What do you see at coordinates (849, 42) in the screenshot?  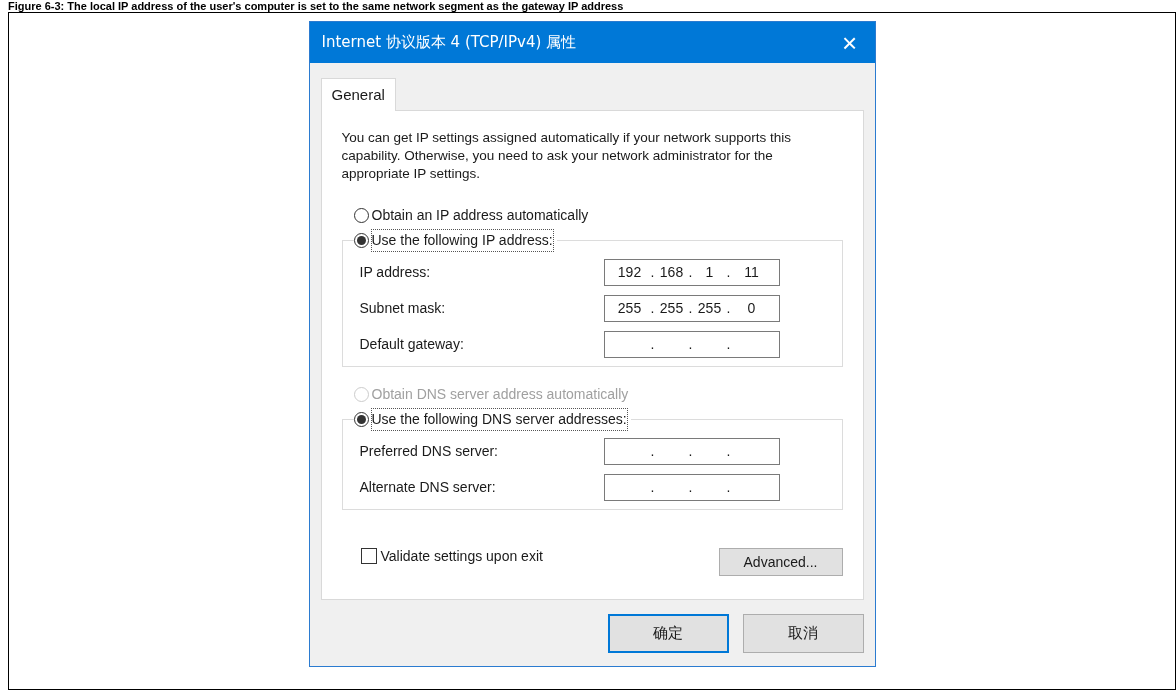 I see `close-button: ×` at bounding box center [849, 42].